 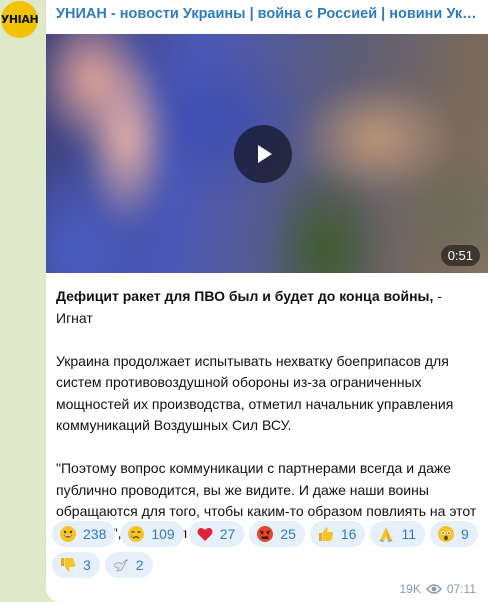 What do you see at coordinates (410, 589) in the screenshot?
I see `views-count: 19K` at bounding box center [410, 589].